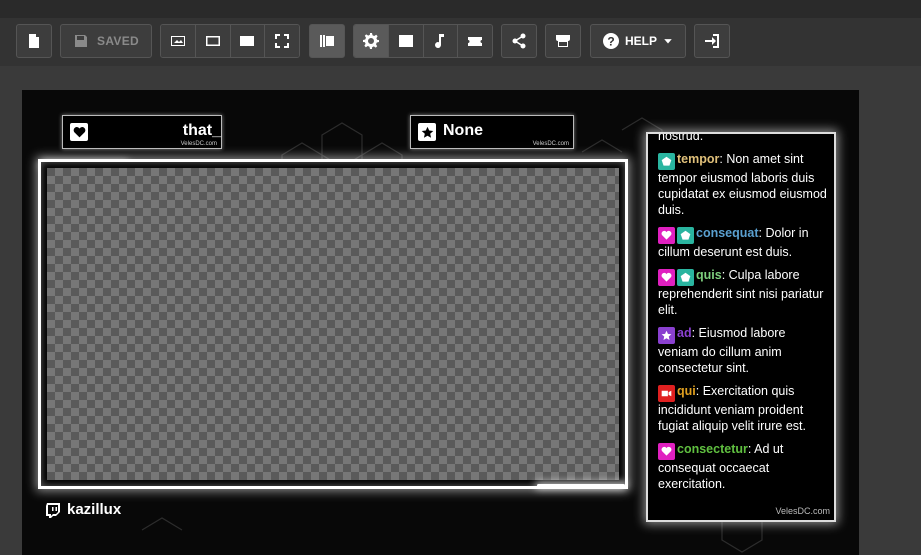 This screenshot has width=921, height=555. What do you see at coordinates (198, 144) in the screenshot?
I see `name-watermark-left: VelesDC.com` at bounding box center [198, 144].